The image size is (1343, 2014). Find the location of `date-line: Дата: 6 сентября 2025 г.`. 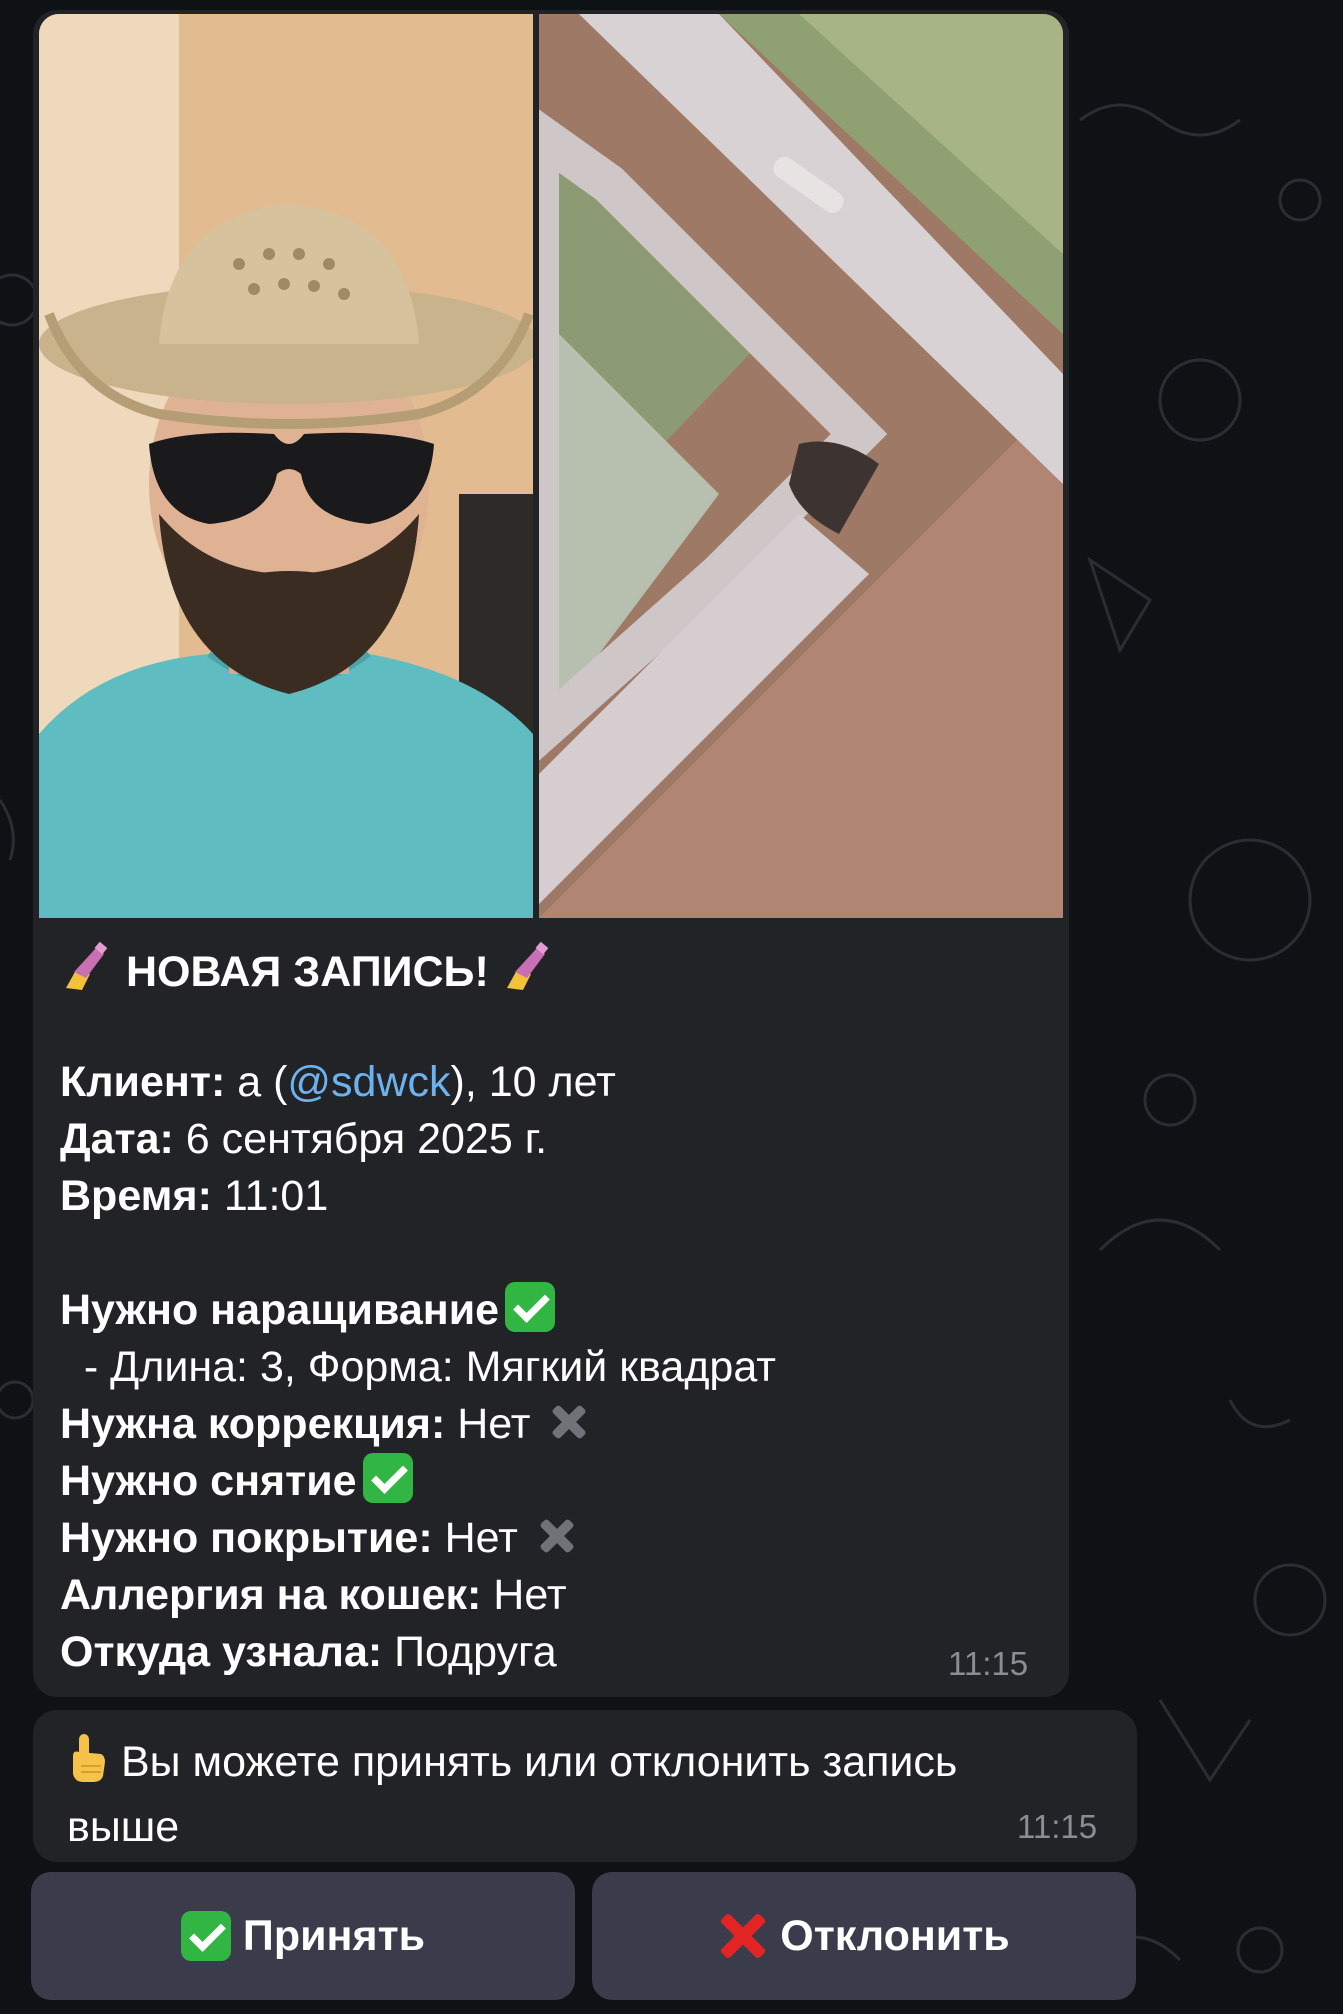

date-line: Дата: 6 сентября 2025 г. is located at coordinates (555, 1139).